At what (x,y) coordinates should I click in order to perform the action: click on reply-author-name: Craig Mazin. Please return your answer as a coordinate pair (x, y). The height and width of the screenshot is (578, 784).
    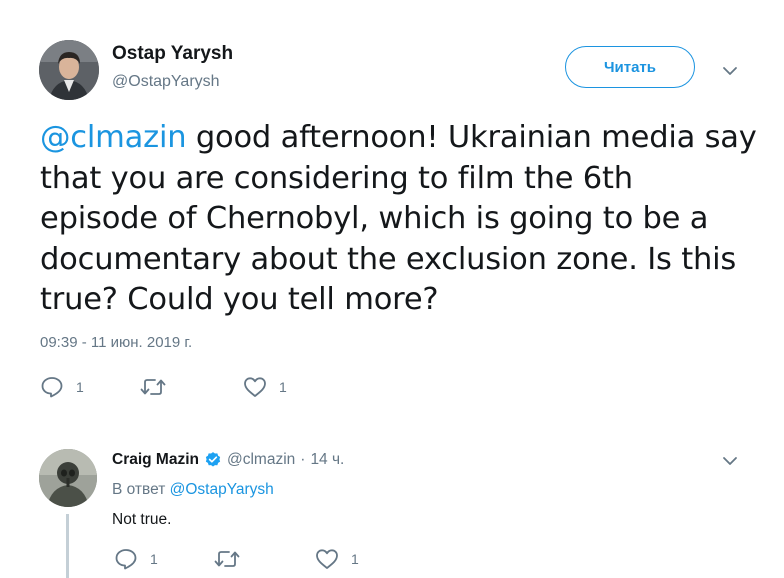
    Looking at the image, I should click on (155, 460).